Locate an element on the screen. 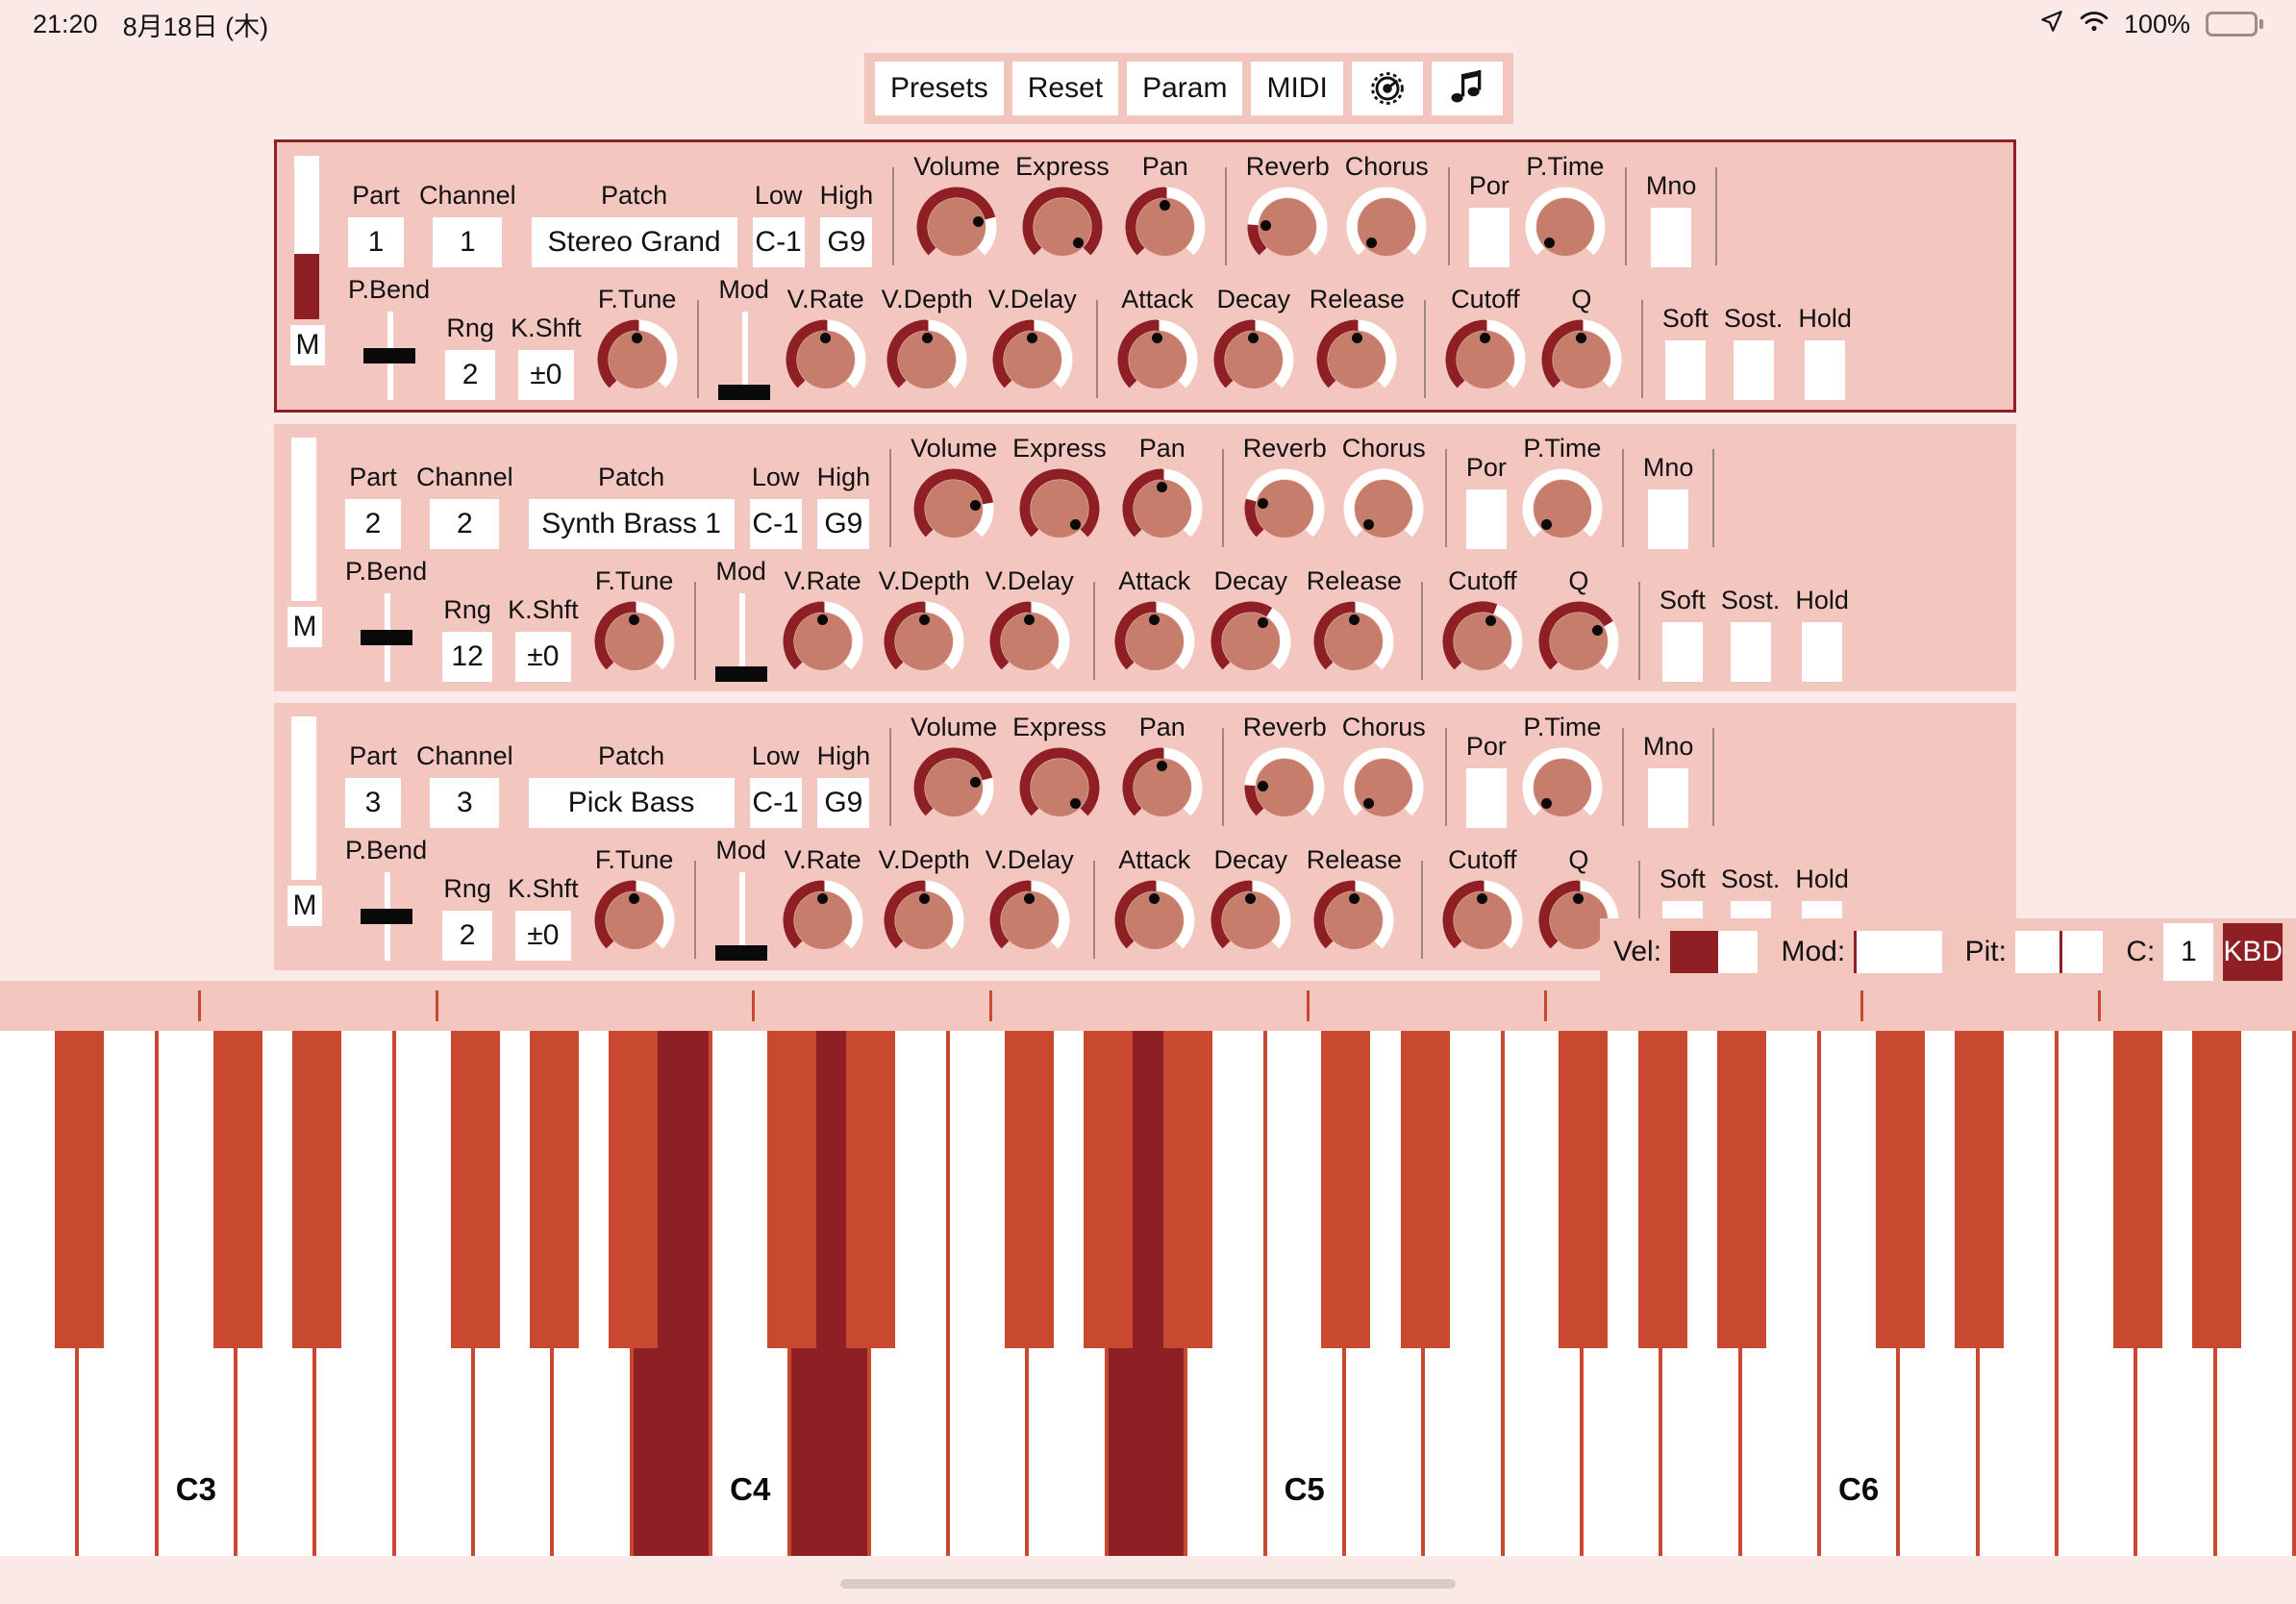  presets-button: Presets is located at coordinates (939, 88).